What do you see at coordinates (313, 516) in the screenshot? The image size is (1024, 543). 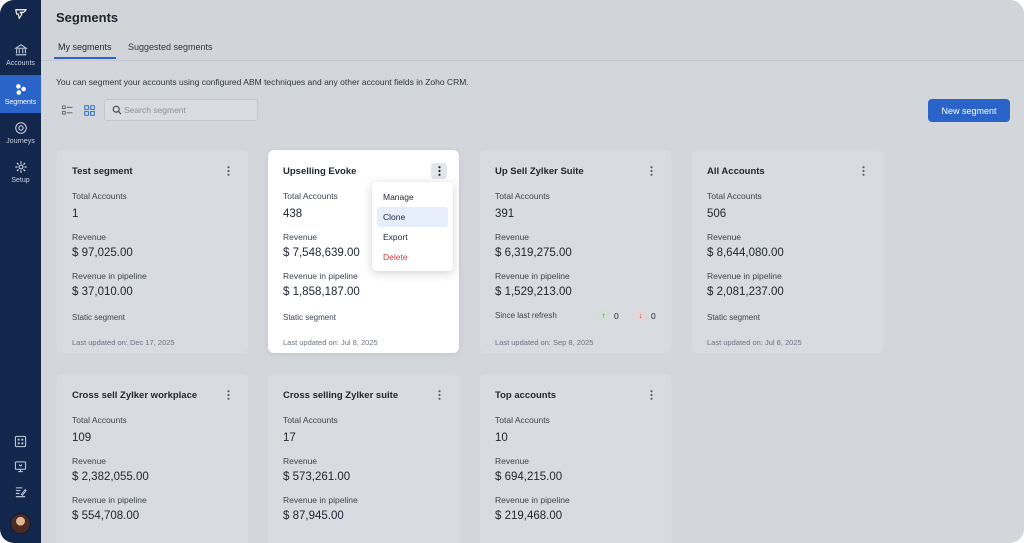 I see `revenue-pipeline-value: $ 87,945.00` at bounding box center [313, 516].